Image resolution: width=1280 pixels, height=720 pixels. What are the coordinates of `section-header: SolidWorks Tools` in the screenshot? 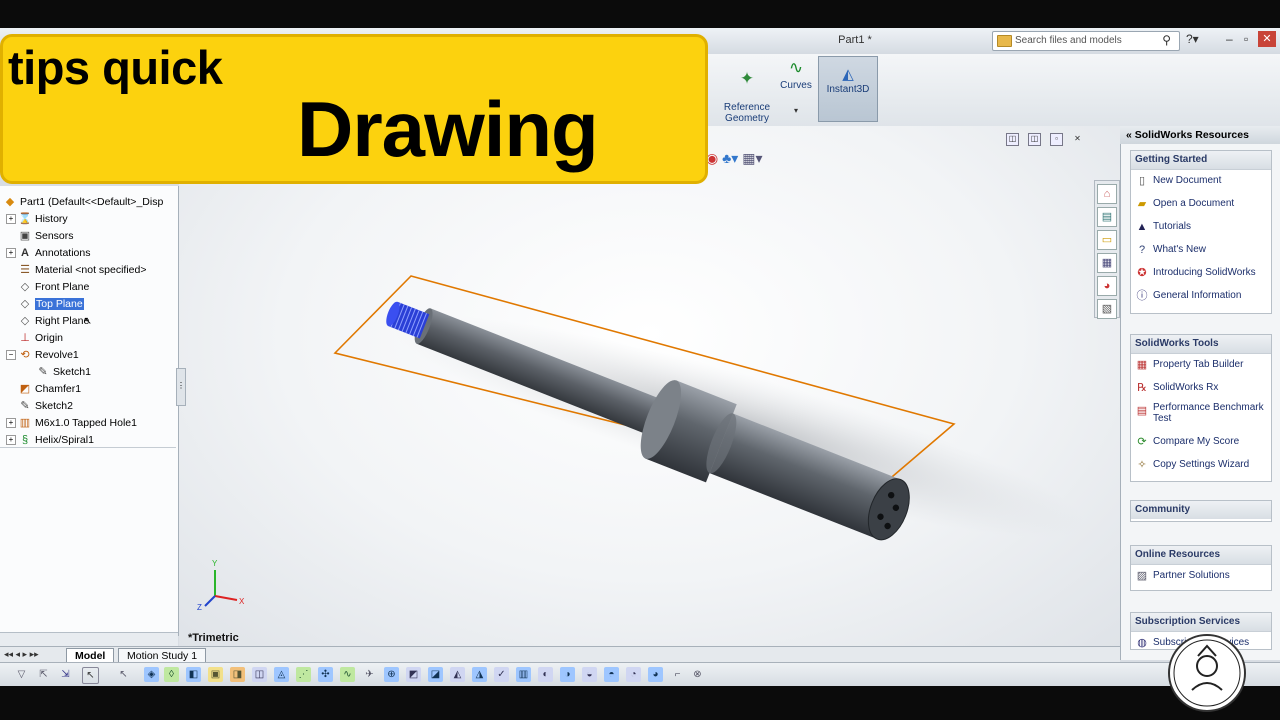 It's located at (1201, 344).